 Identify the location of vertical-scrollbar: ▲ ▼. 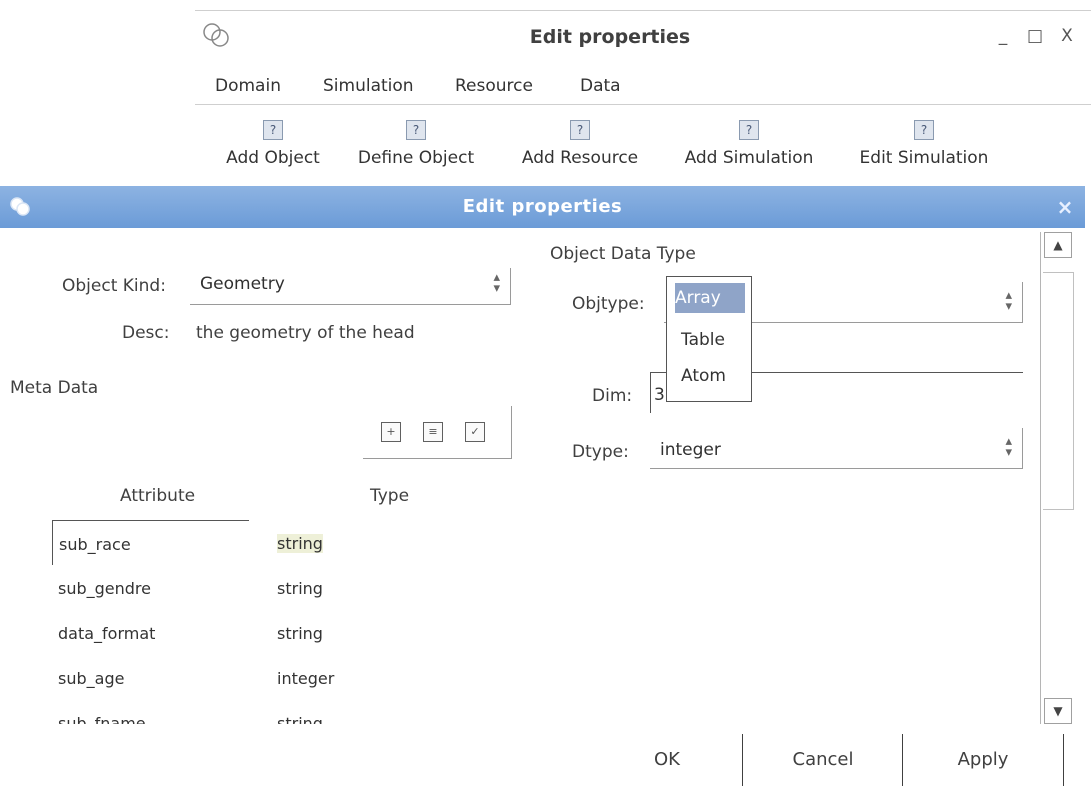
(1057, 478).